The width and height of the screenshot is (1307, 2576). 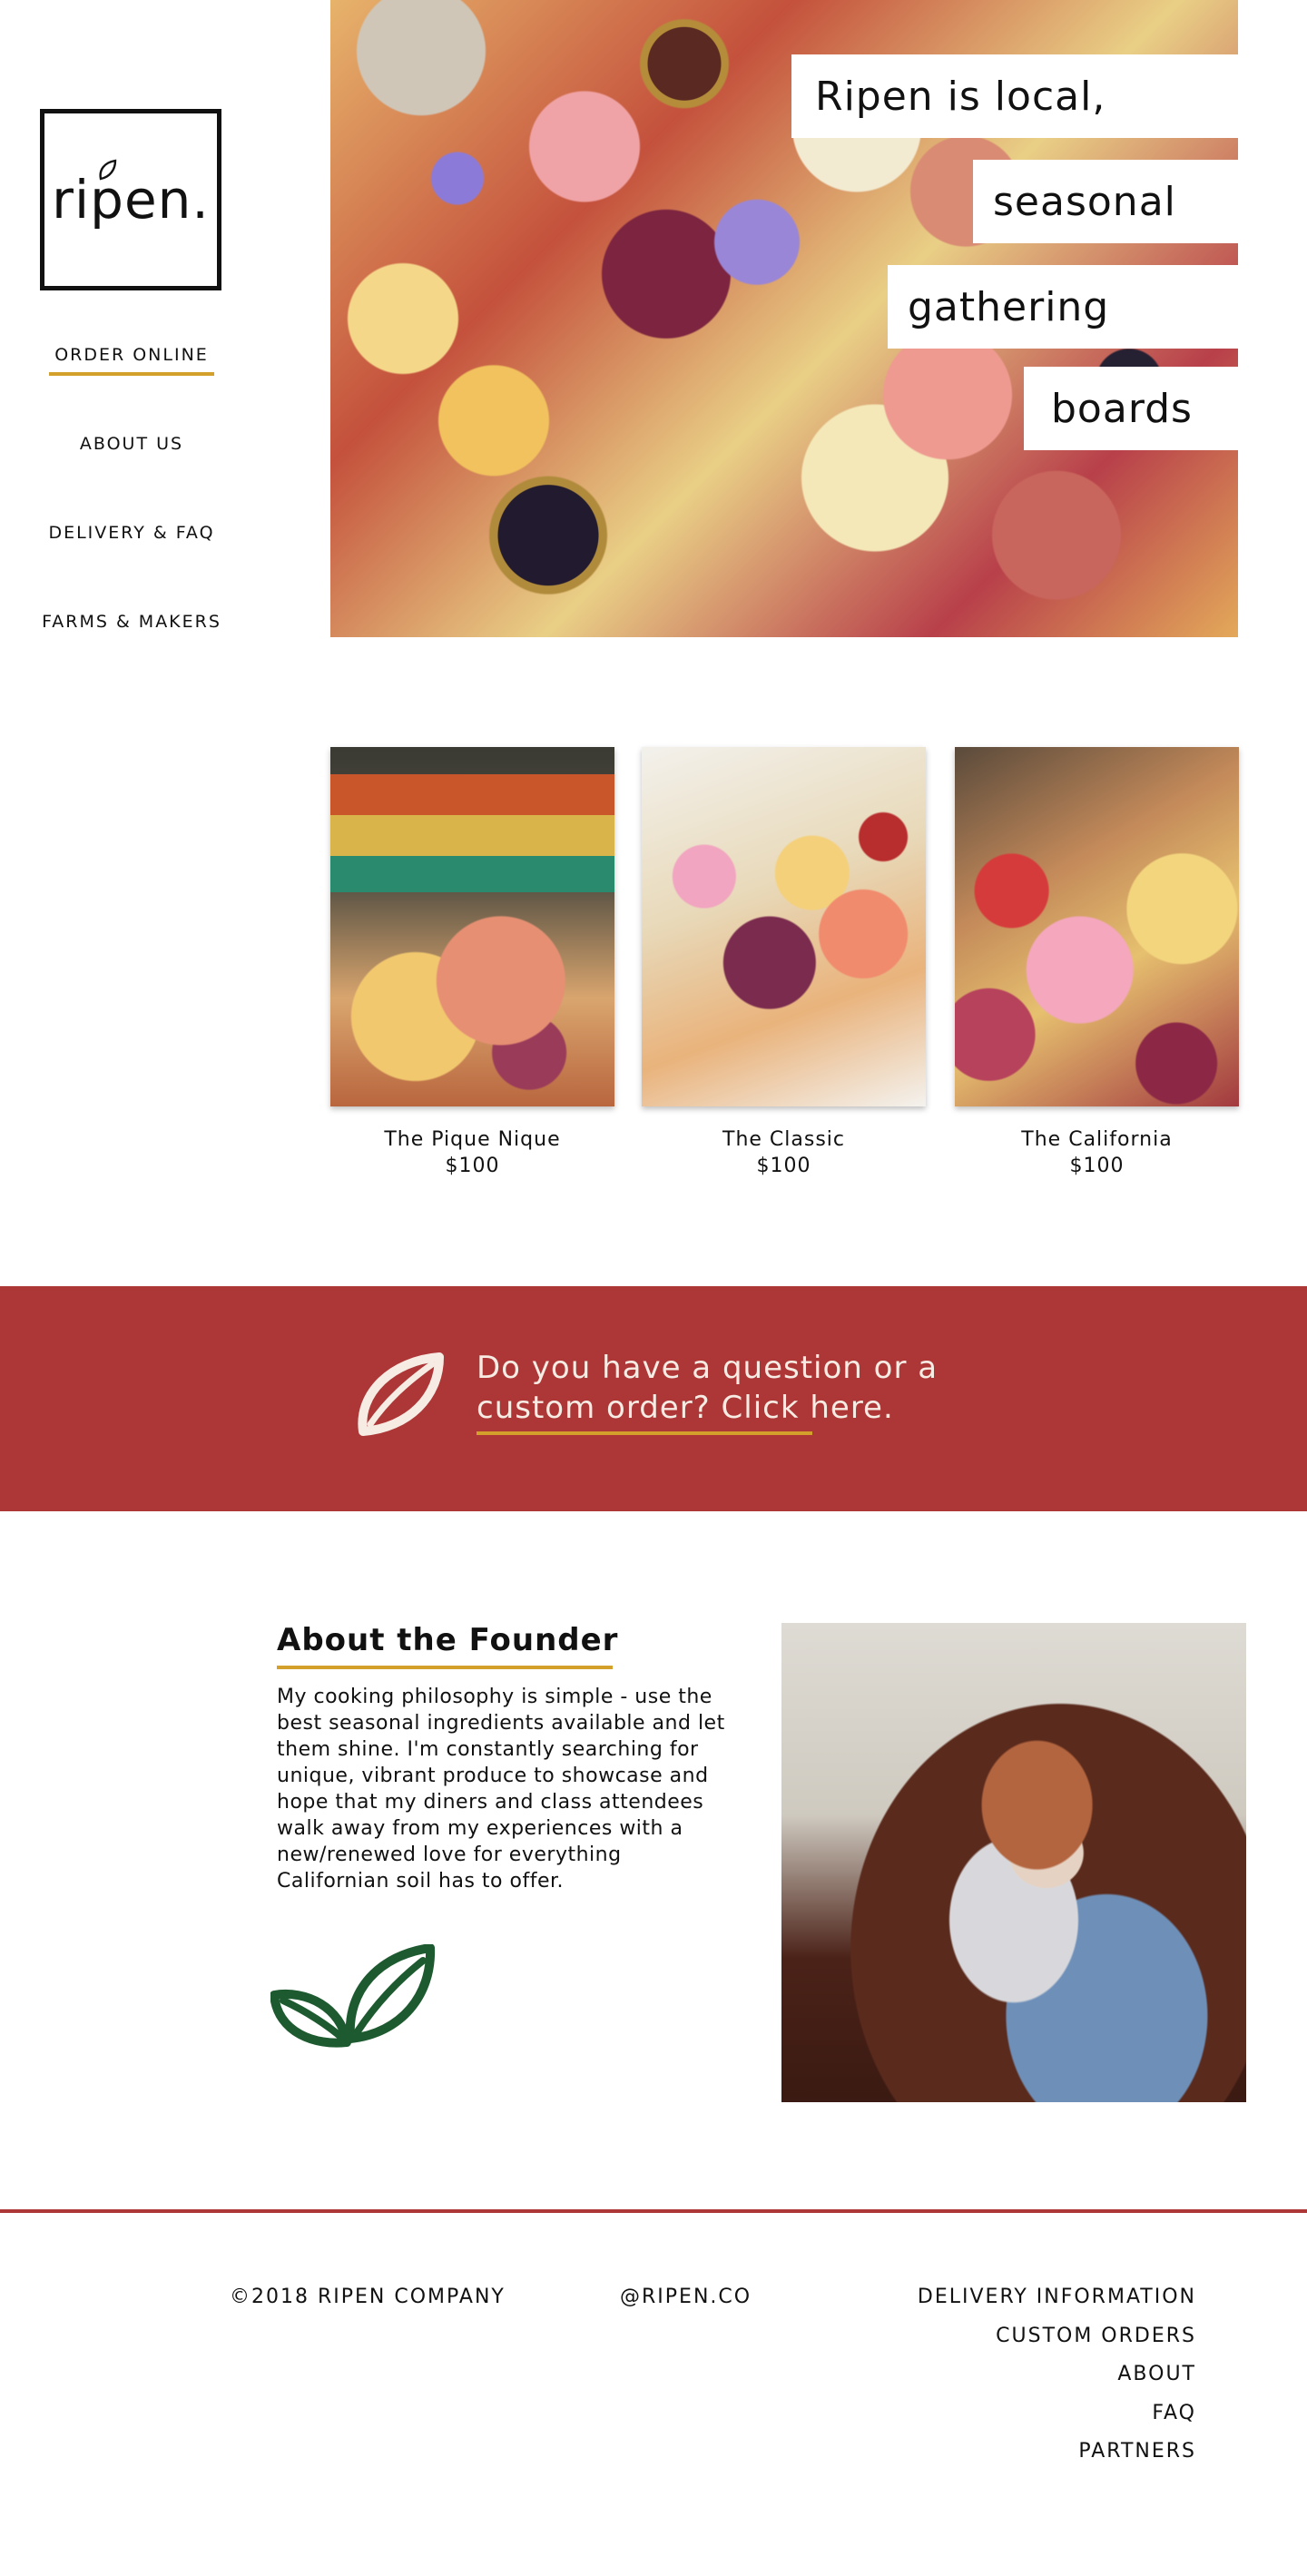 I want to click on product-card-california: The California $100, so click(x=1097, y=963).